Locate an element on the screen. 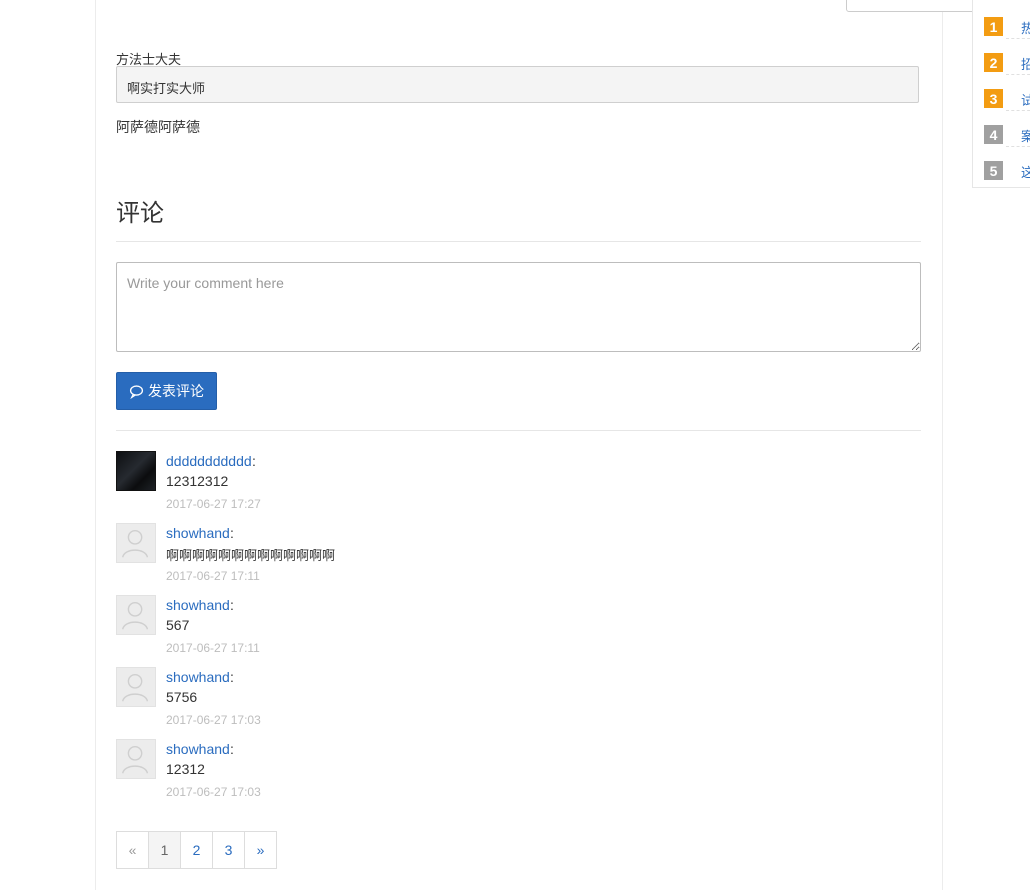  ranking-item: 4 案 is located at coordinates (1007, 136).